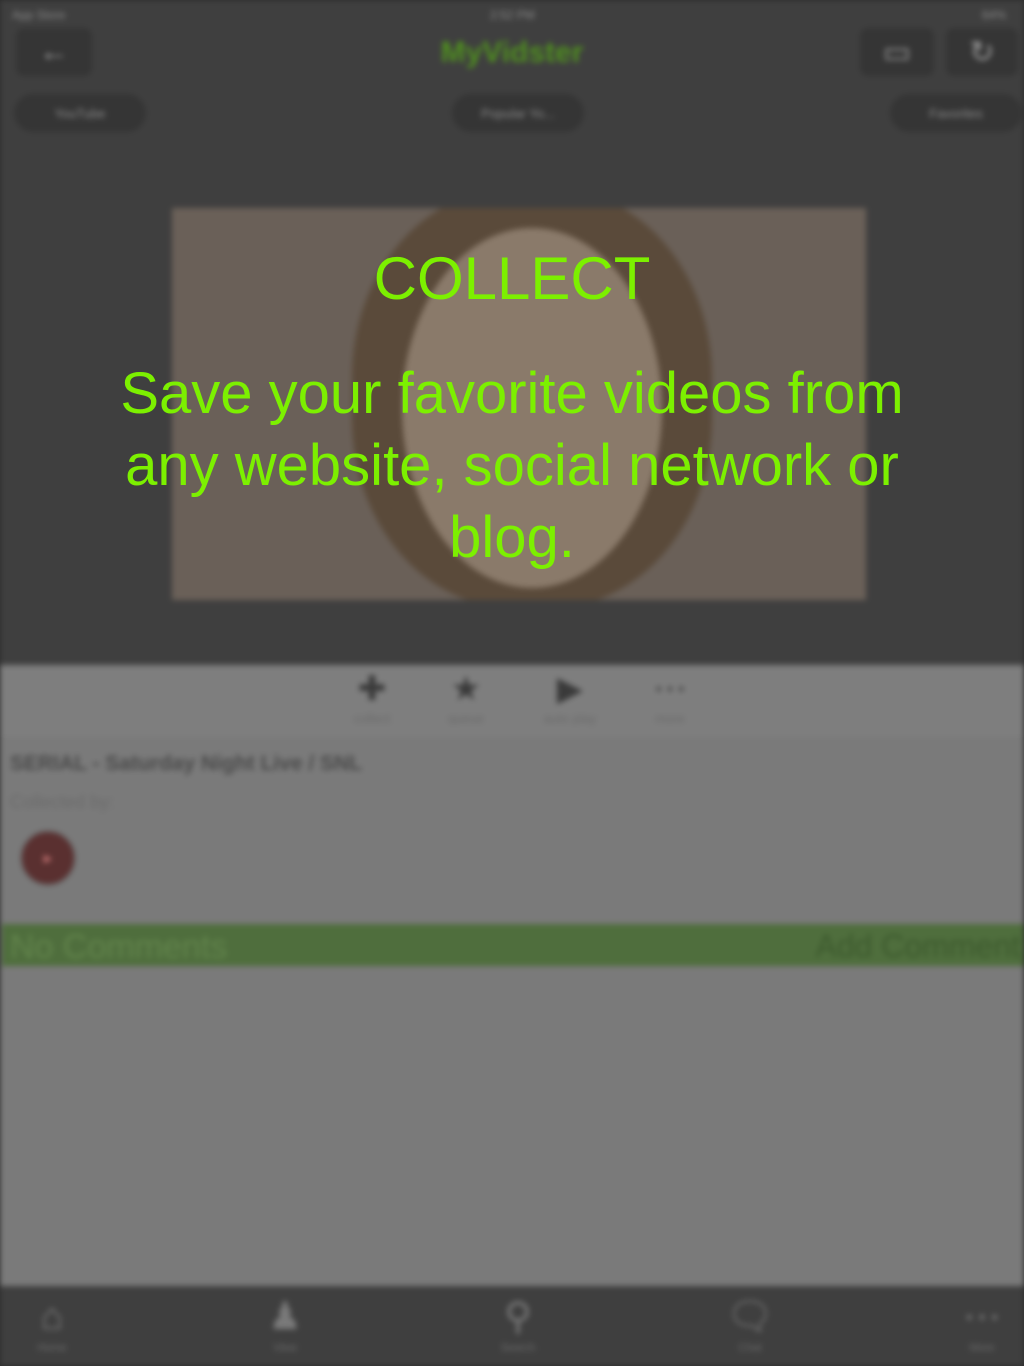 This screenshot has height=1366, width=1024. I want to click on overlay-heading: COLLECT, so click(512, 278).